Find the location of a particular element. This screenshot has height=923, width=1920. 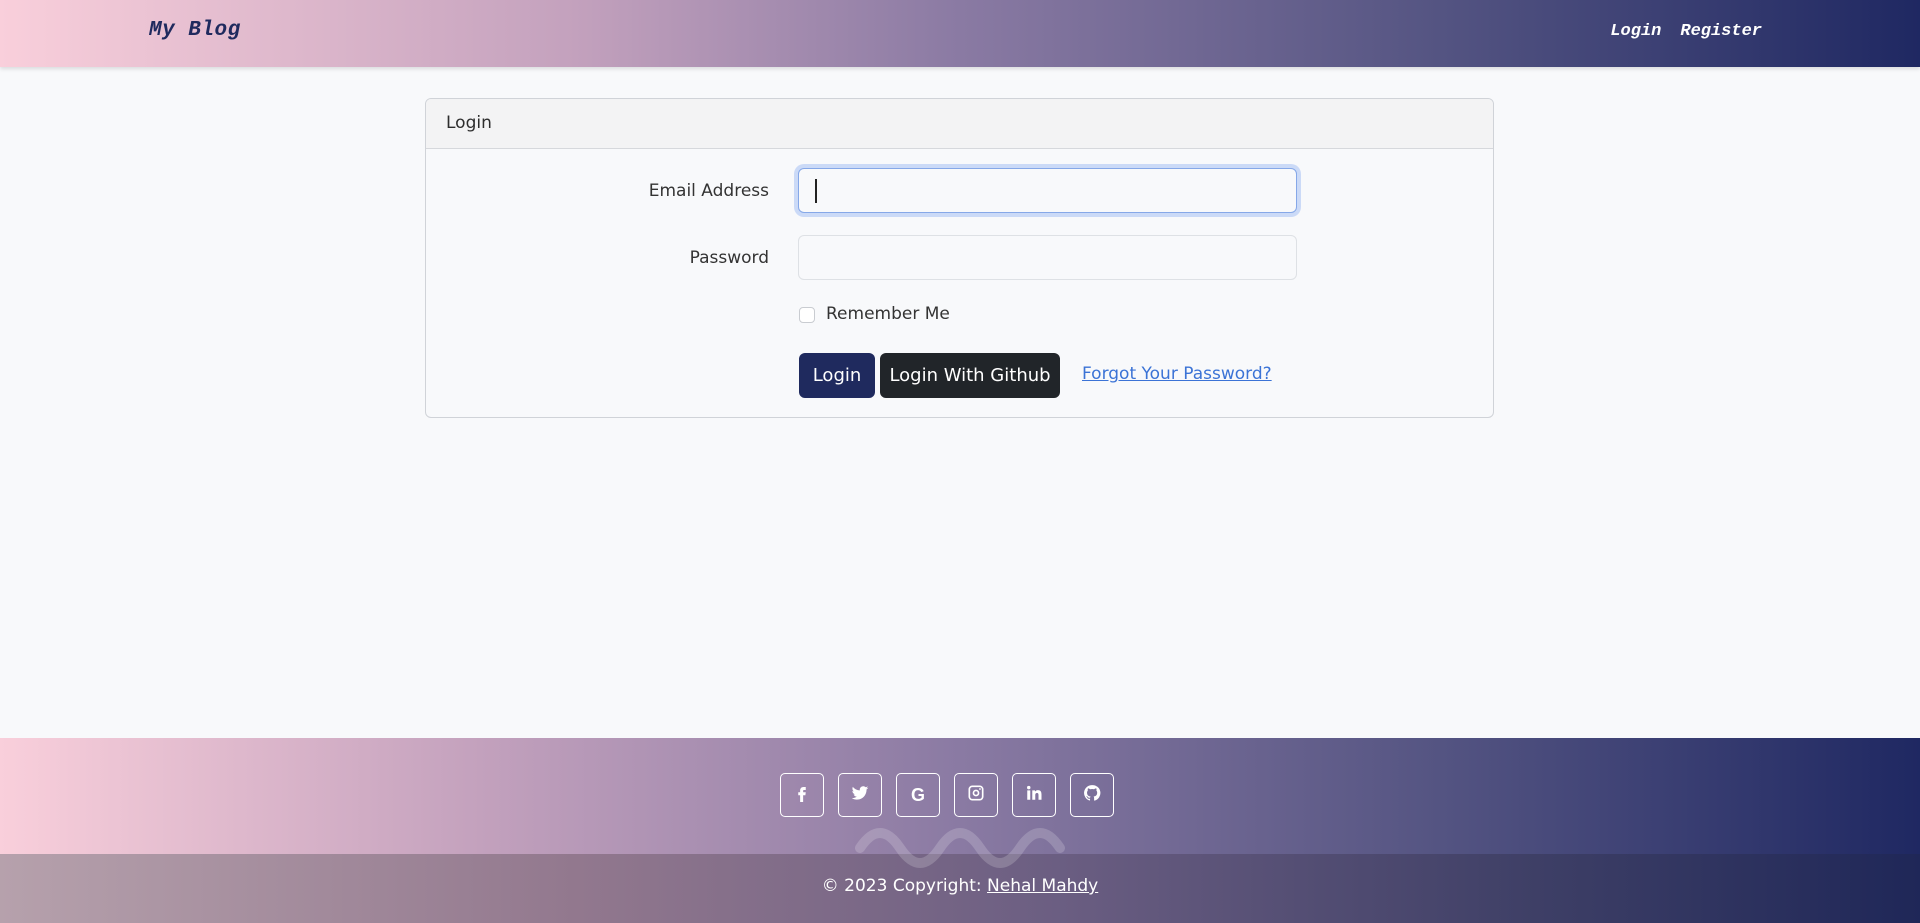

nav-register-link: Register is located at coordinates (1721, 31).